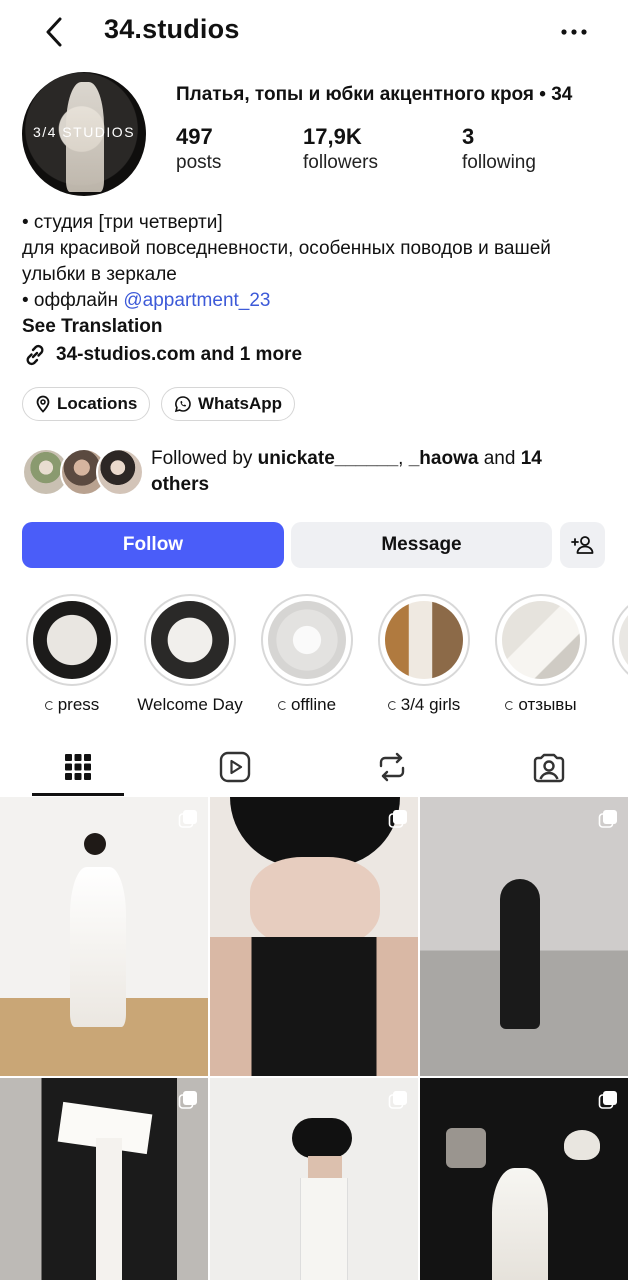  I want to click on profile-avatar: 3/4 STUDIOS, so click(84, 134).